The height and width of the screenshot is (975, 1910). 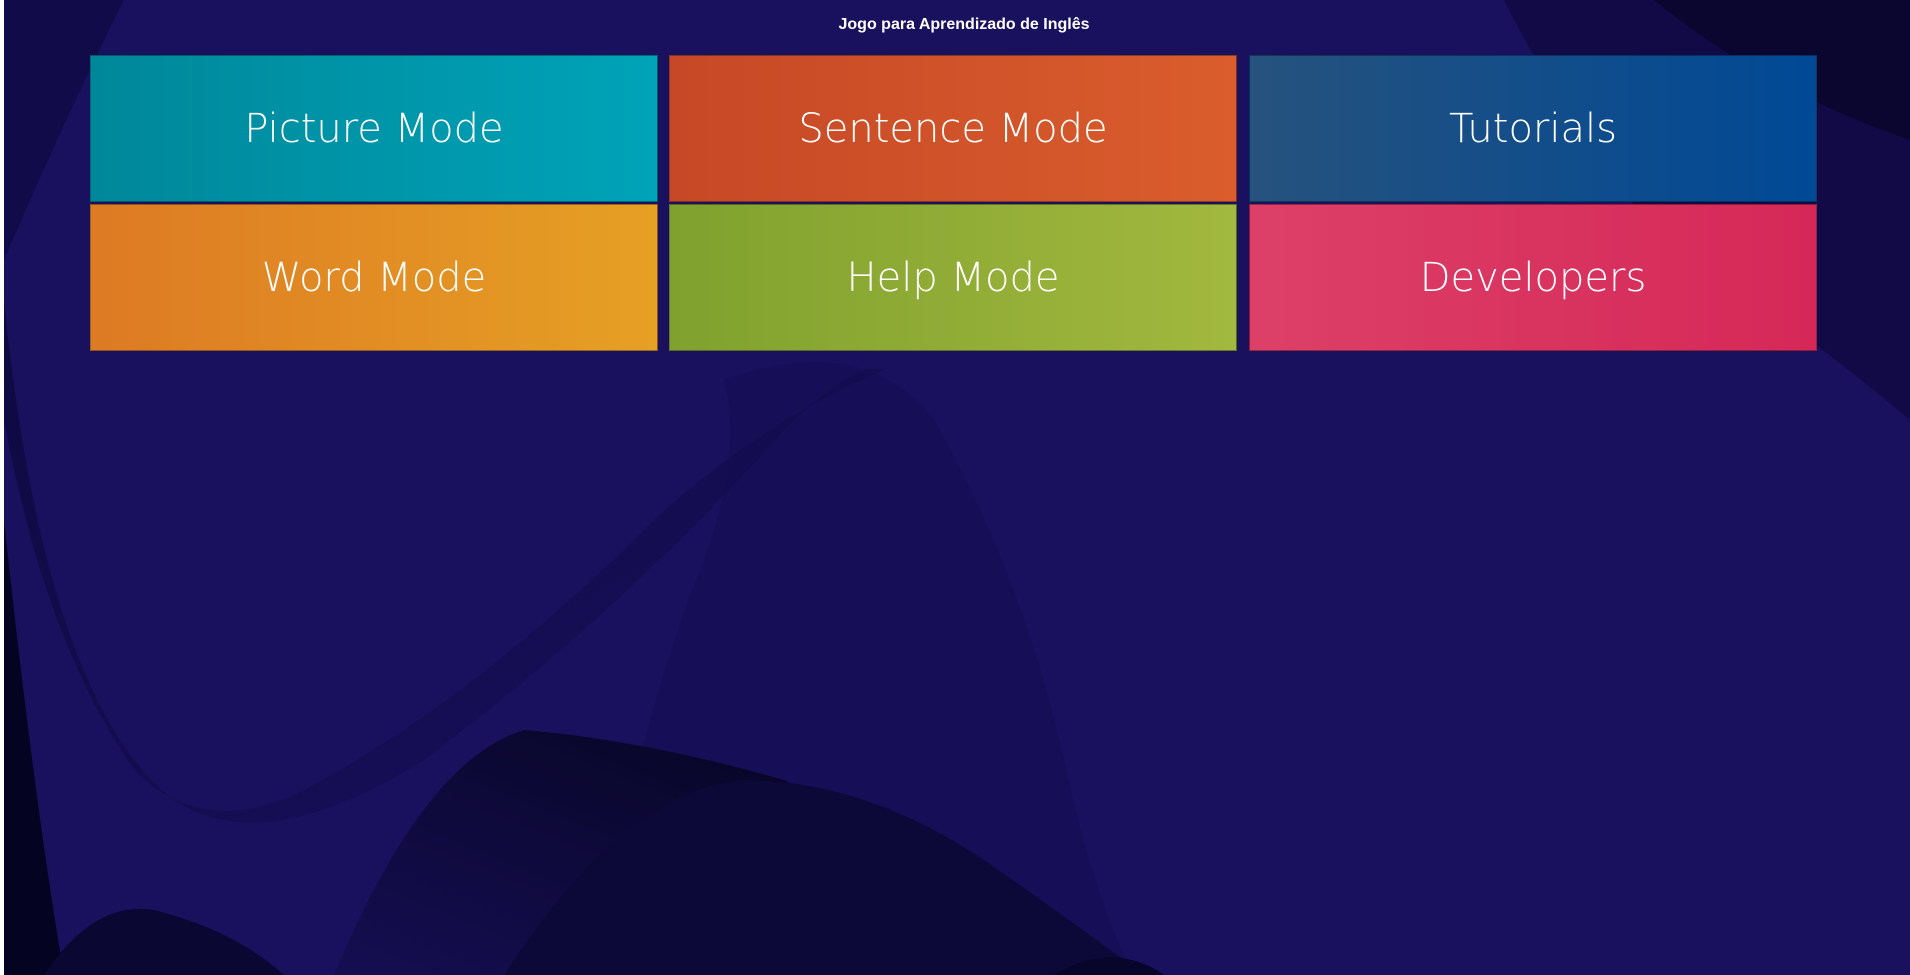 I want to click on word-mode-label: Word Mode, so click(x=374, y=277).